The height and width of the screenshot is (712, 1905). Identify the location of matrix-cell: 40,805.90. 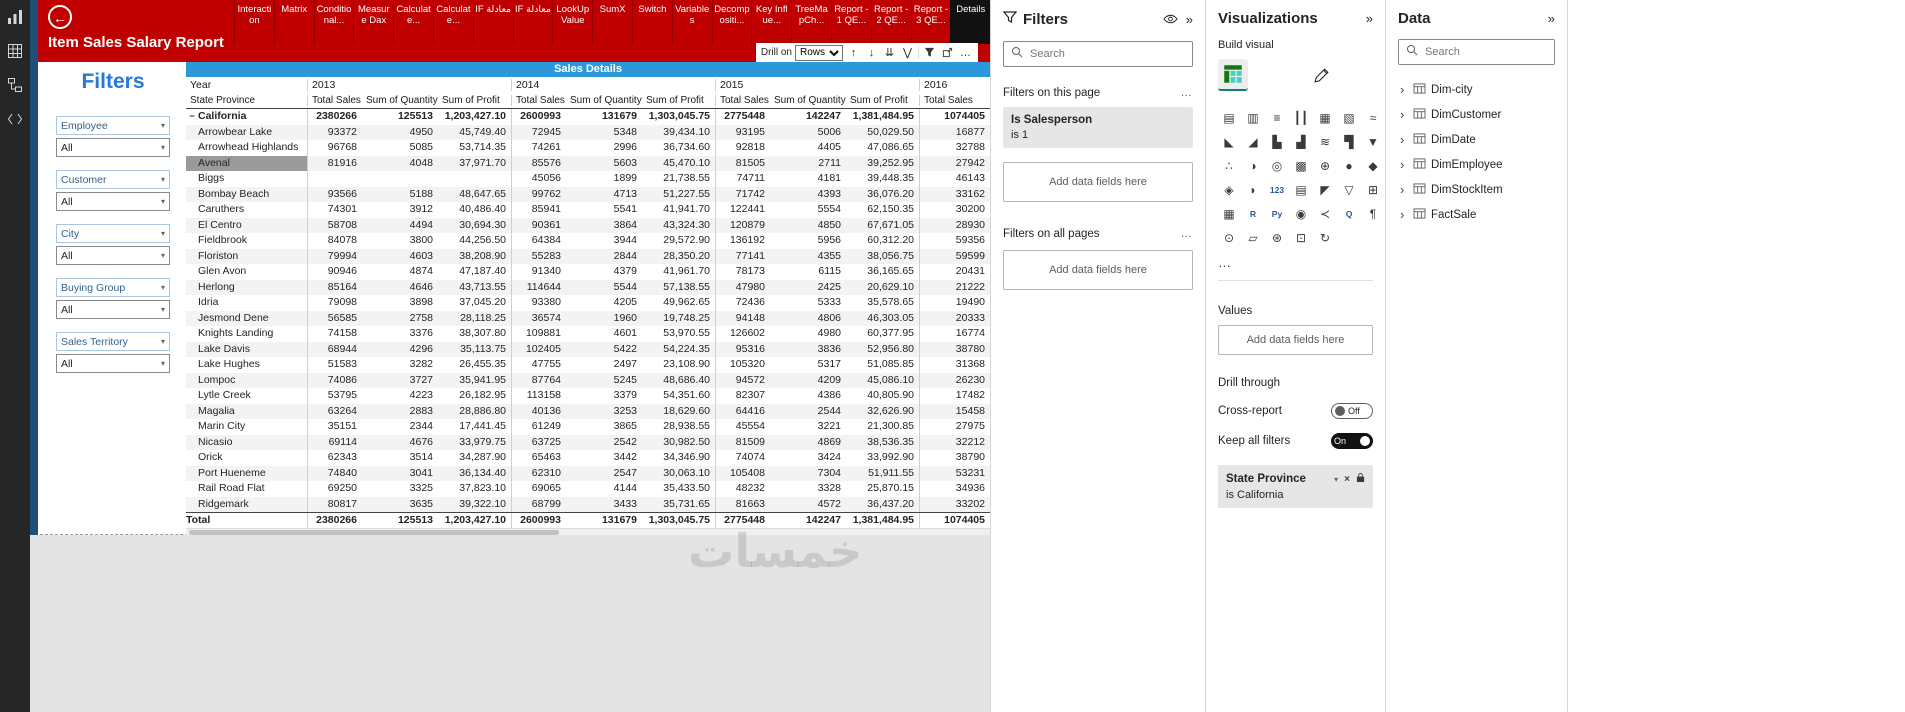
(883, 396).